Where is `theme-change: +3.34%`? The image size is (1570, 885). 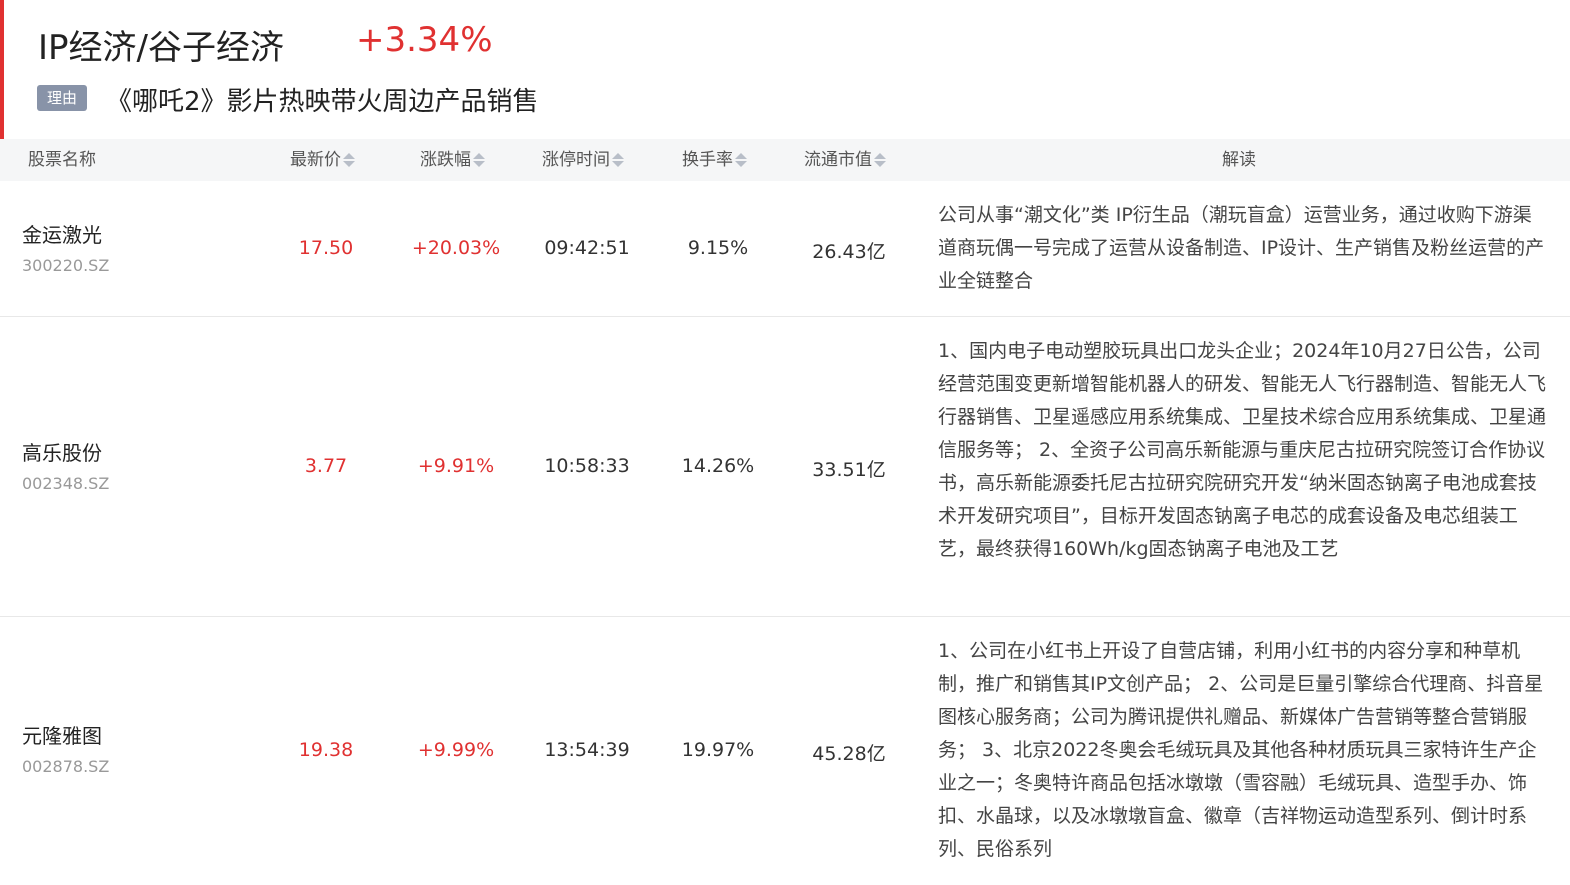 theme-change: +3.34% is located at coordinates (424, 40).